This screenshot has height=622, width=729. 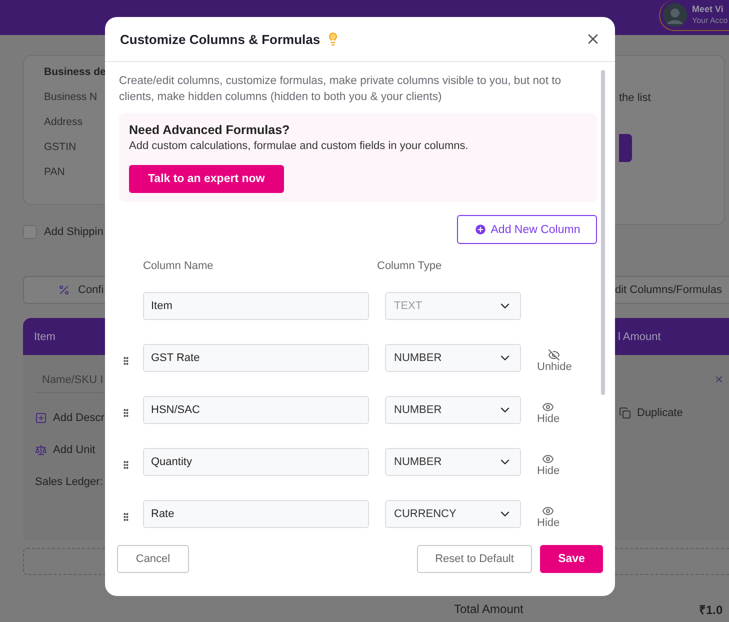 What do you see at coordinates (74, 232) in the screenshot?
I see `checkbox-label: Add Shippin` at bounding box center [74, 232].